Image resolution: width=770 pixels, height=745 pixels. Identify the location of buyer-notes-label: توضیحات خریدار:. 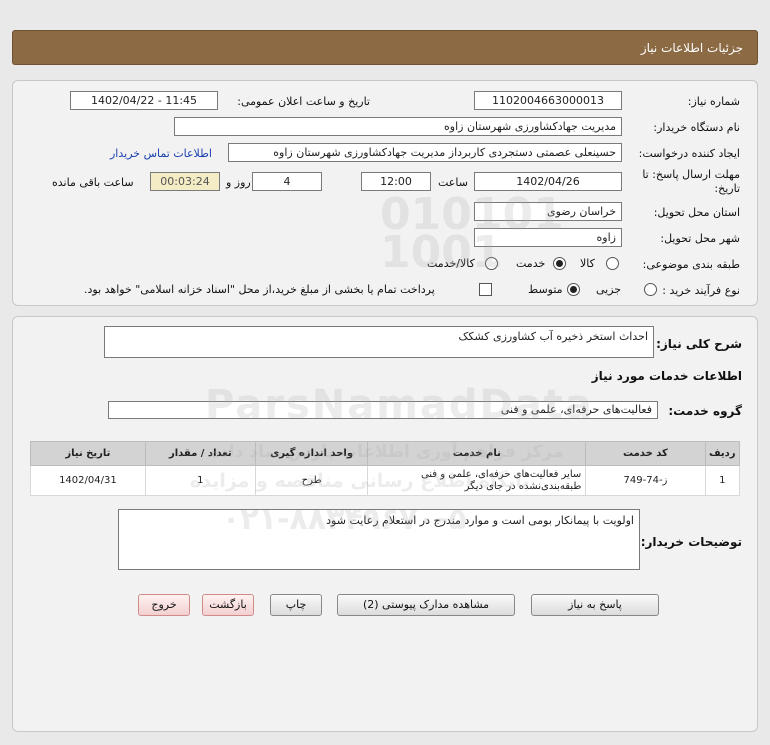
(691, 542).